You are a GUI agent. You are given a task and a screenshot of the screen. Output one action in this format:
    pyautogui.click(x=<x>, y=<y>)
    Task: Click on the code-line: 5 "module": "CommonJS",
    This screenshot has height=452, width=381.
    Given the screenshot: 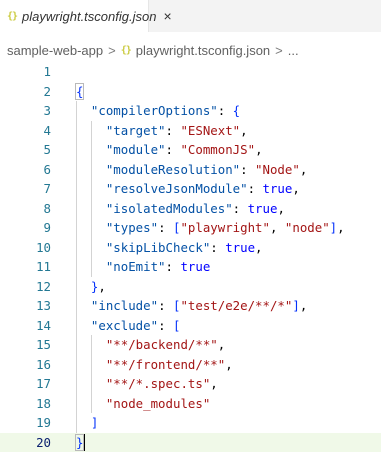 What is the action you would take?
    pyautogui.click(x=190, y=150)
    